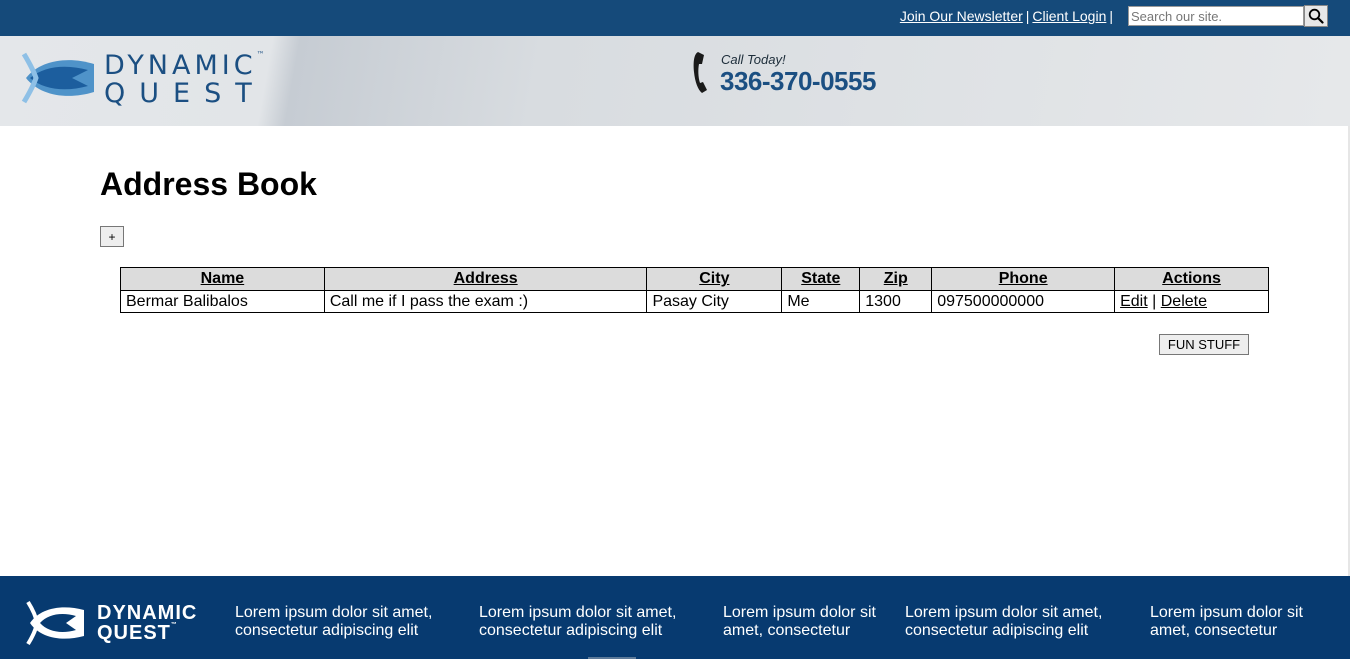 This screenshot has height=659, width=1350. What do you see at coordinates (714, 301) in the screenshot?
I see `cell-city: Pasay City` at bounding box center [714, 301].